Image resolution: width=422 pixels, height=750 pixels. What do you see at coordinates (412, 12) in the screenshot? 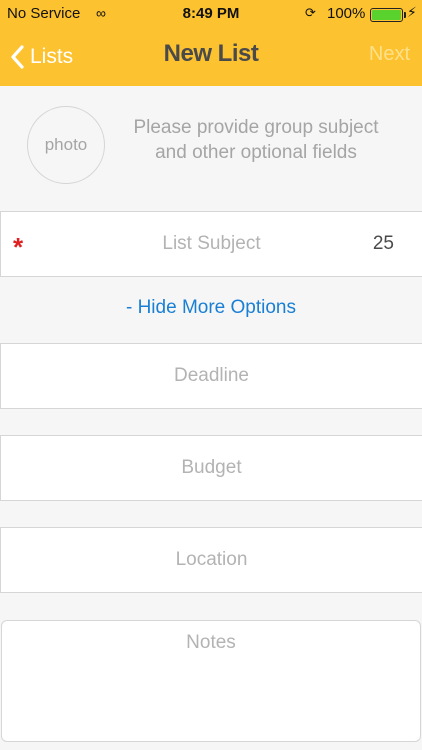
I see `charging-bolt-icon: ⚡` at bounding box center [412, 12].